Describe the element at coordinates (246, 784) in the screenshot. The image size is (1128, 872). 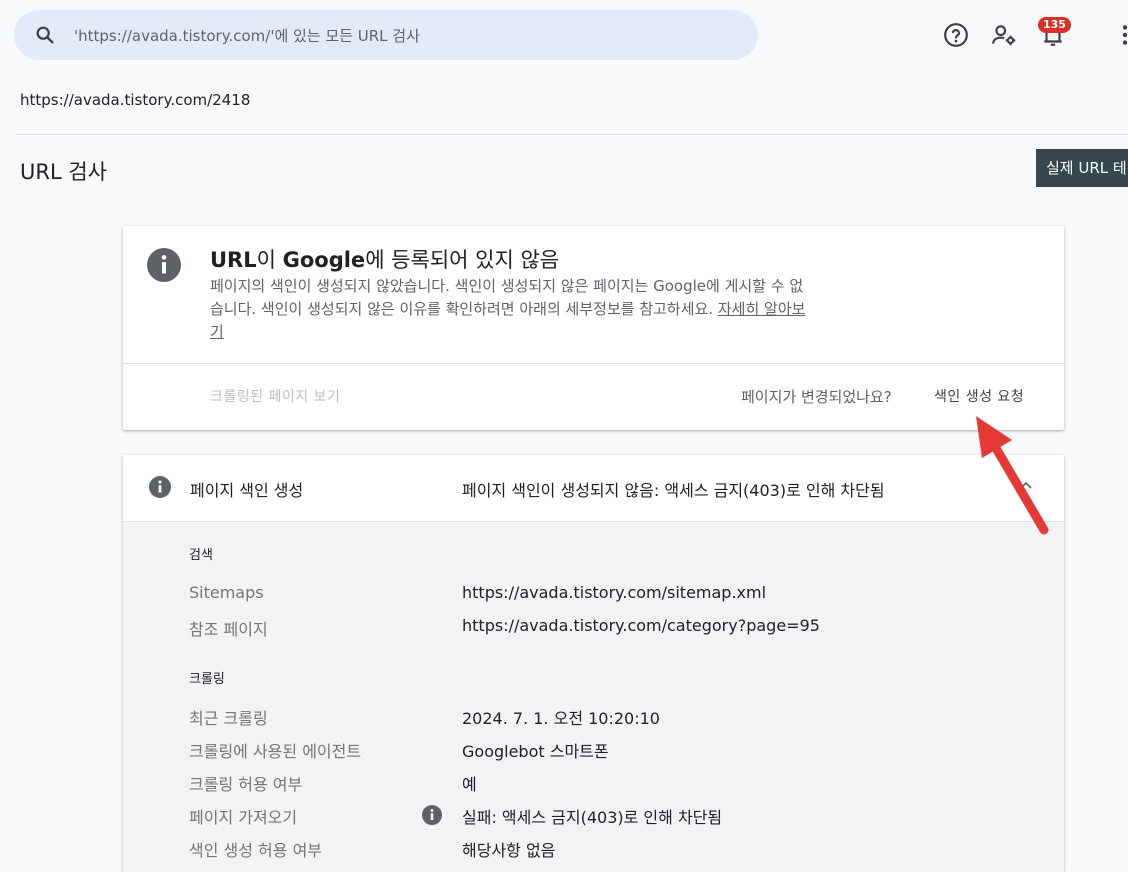
I see `detail-label: 크롤링 허용 여부` at that location.